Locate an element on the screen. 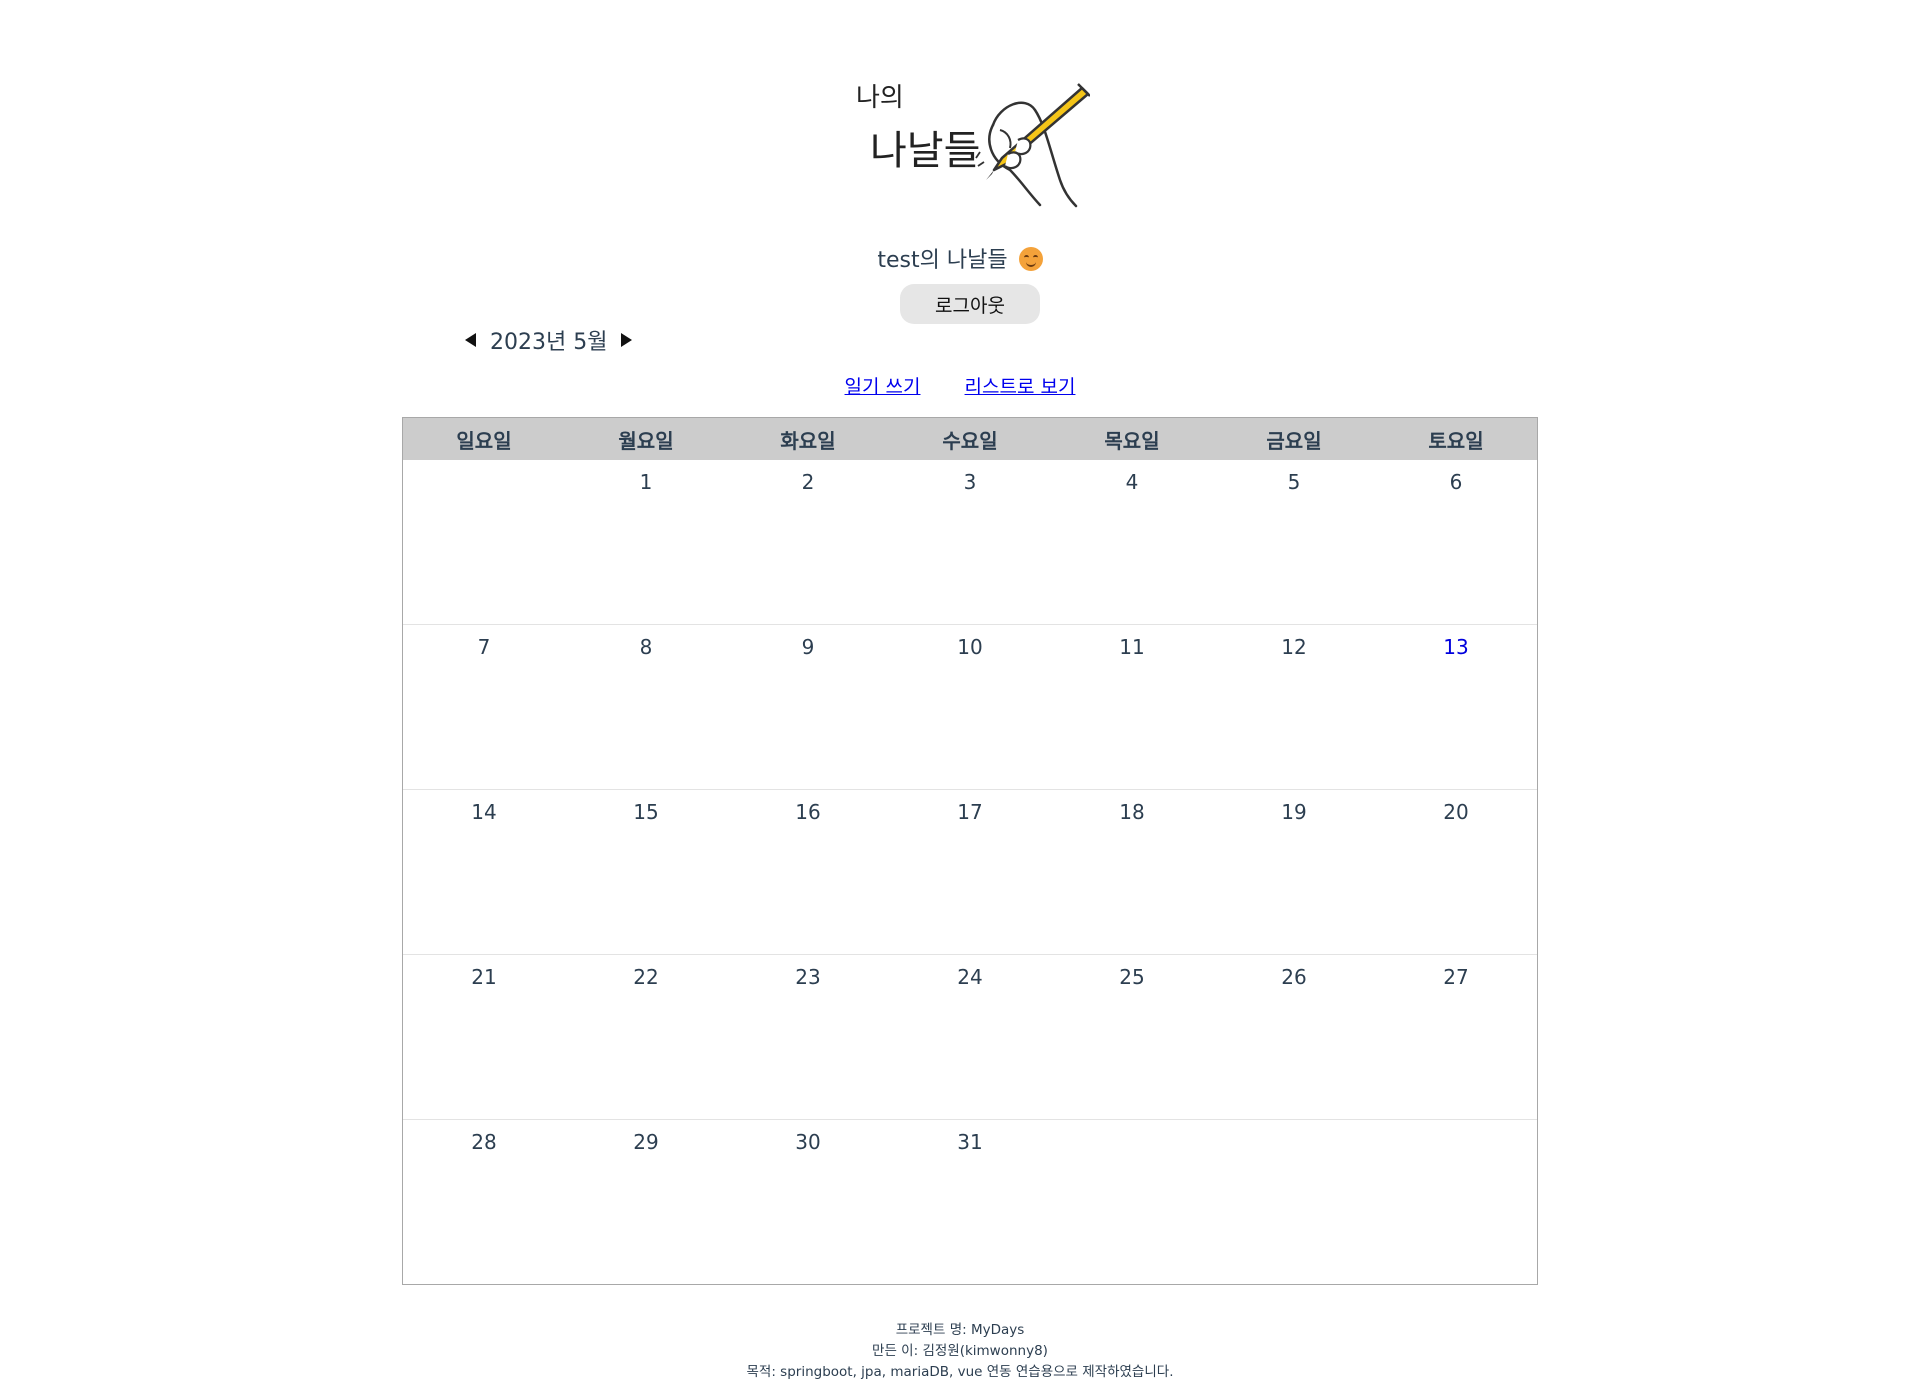 Image resolution: width=1920 pixels, height=1398 pixels. calendar-day-cell: 27 is located at coordinates (1456, 1037).